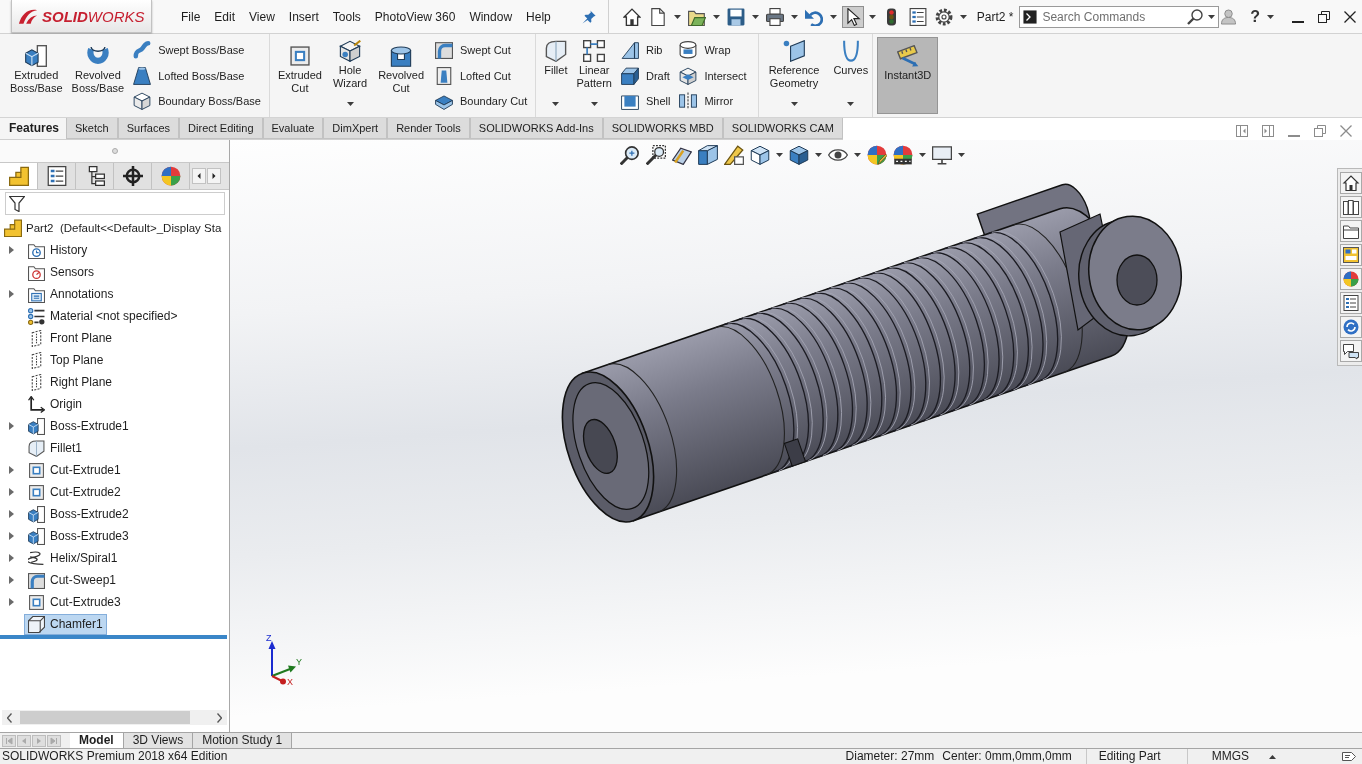  Describe the element at coordinates (662, 128) in the screenshot. I see `command-tab: SOLIDWORKS MBD` at that location.